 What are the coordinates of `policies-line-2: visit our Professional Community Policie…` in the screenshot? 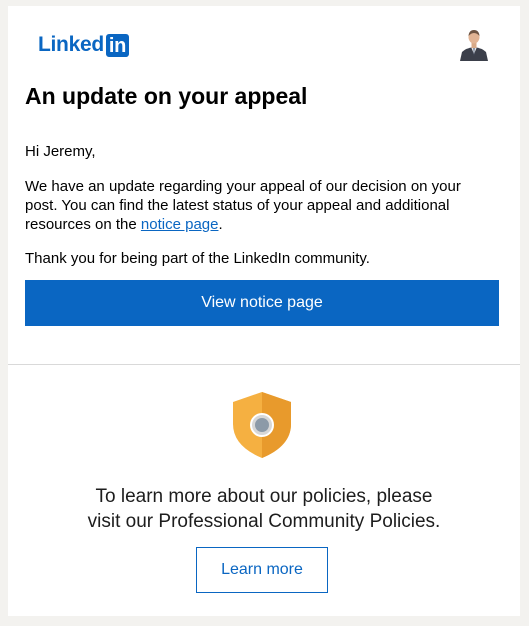 It's located at (264, 521).